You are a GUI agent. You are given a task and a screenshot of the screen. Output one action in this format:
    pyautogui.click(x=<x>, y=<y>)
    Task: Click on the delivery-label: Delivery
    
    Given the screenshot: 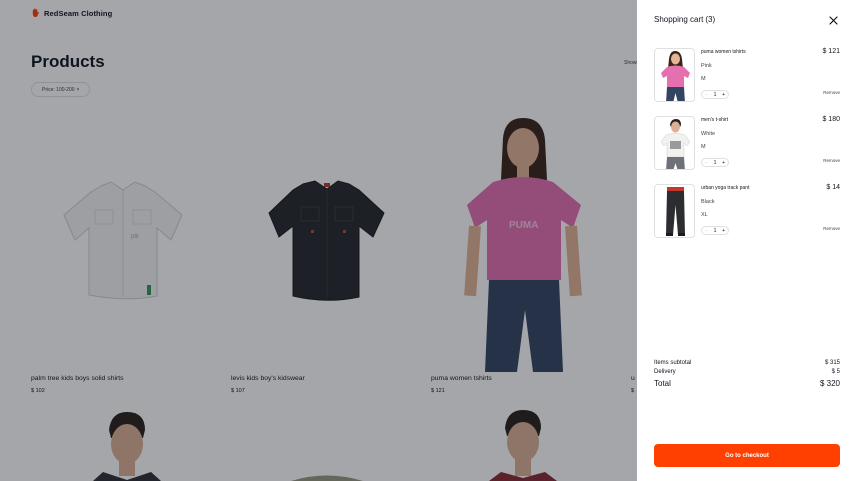 What is the action you would take?
    pyautogui.click(x=665, y=372)
    